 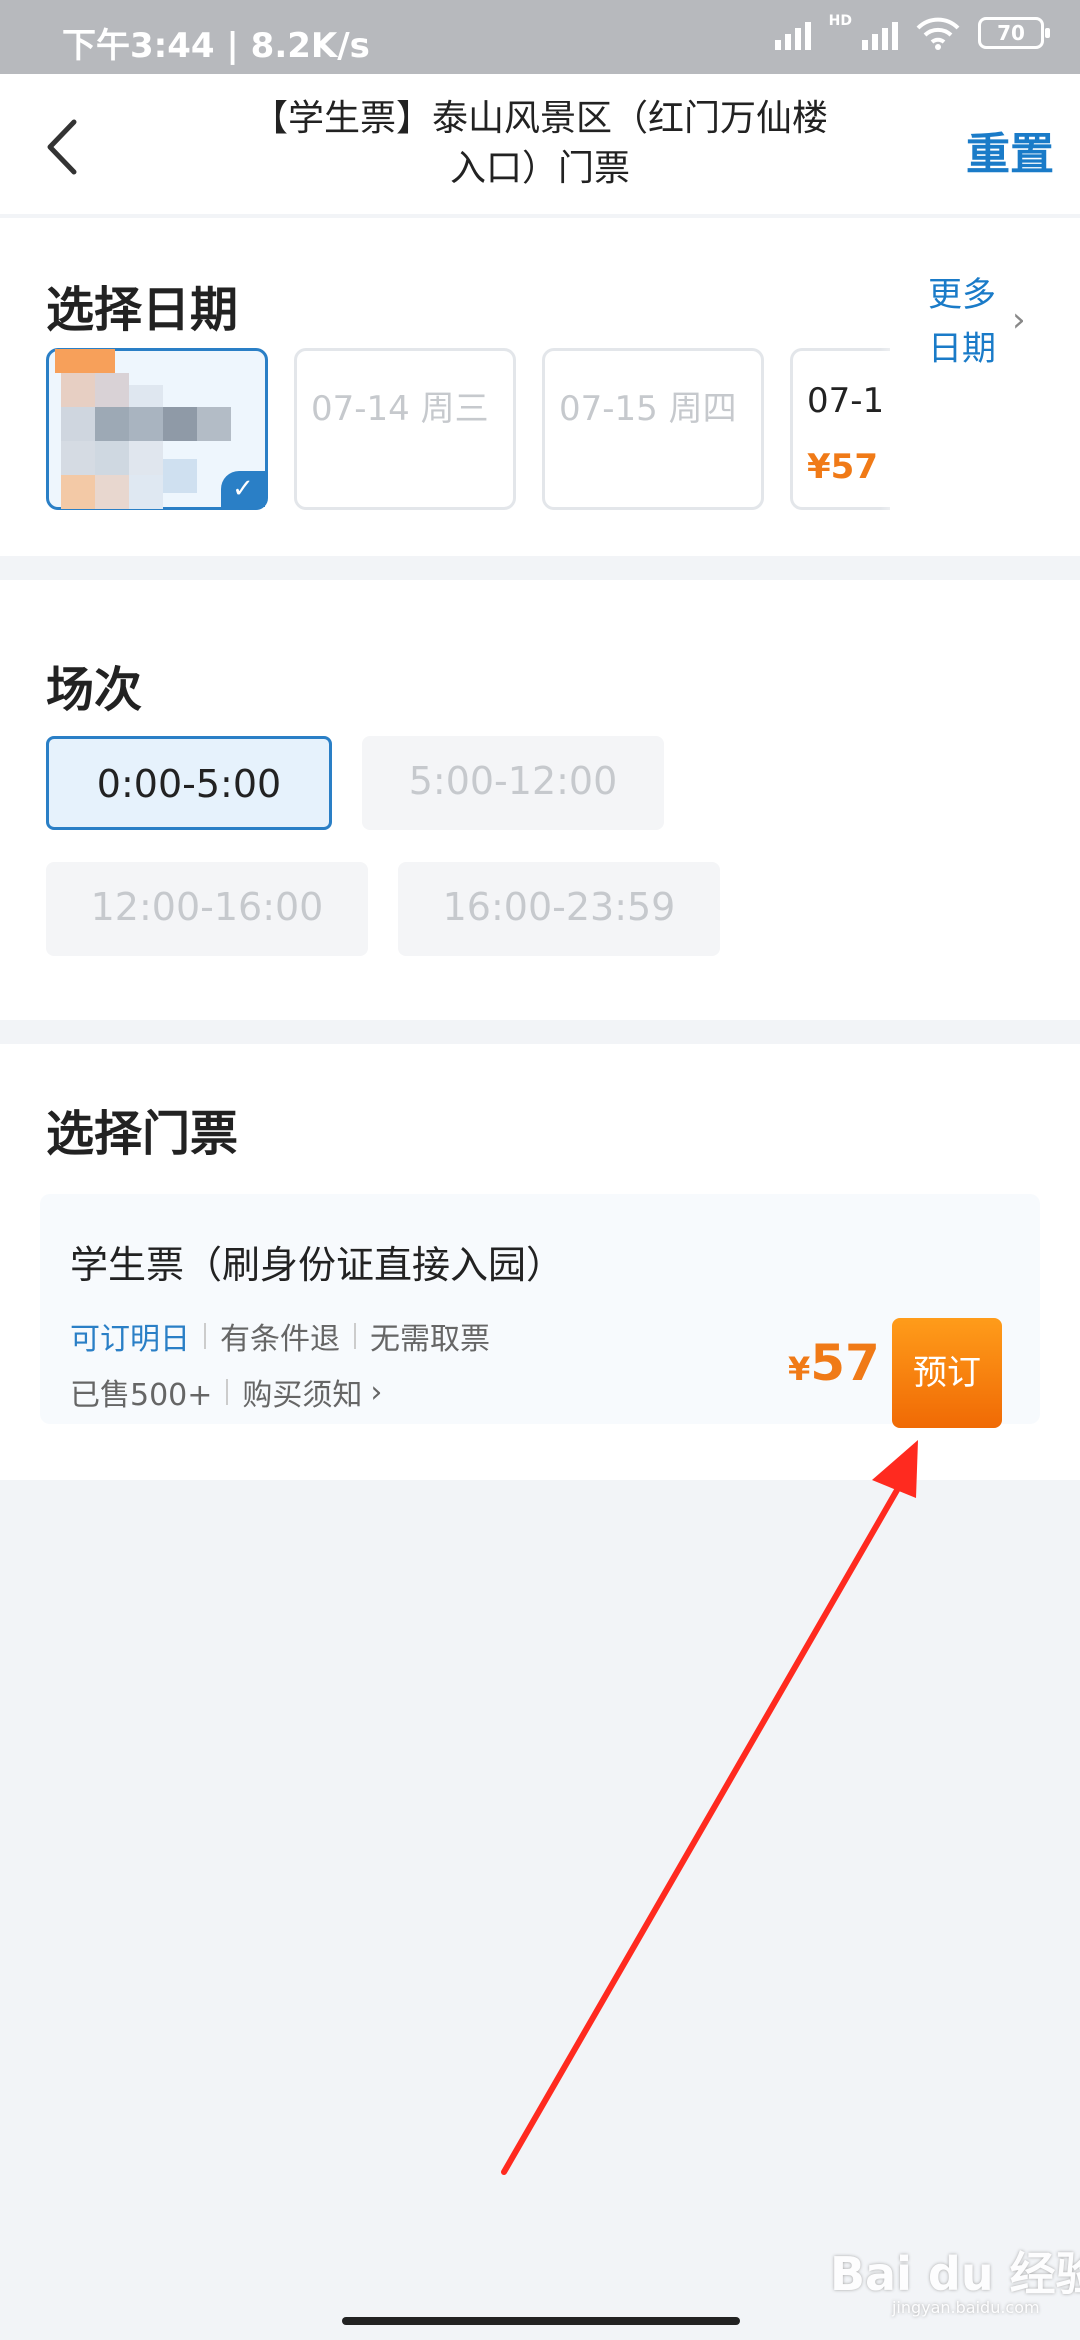 I want to click on status-time-speed: 下午3:44 | 8.2K/s, so click(x=216, y=46).